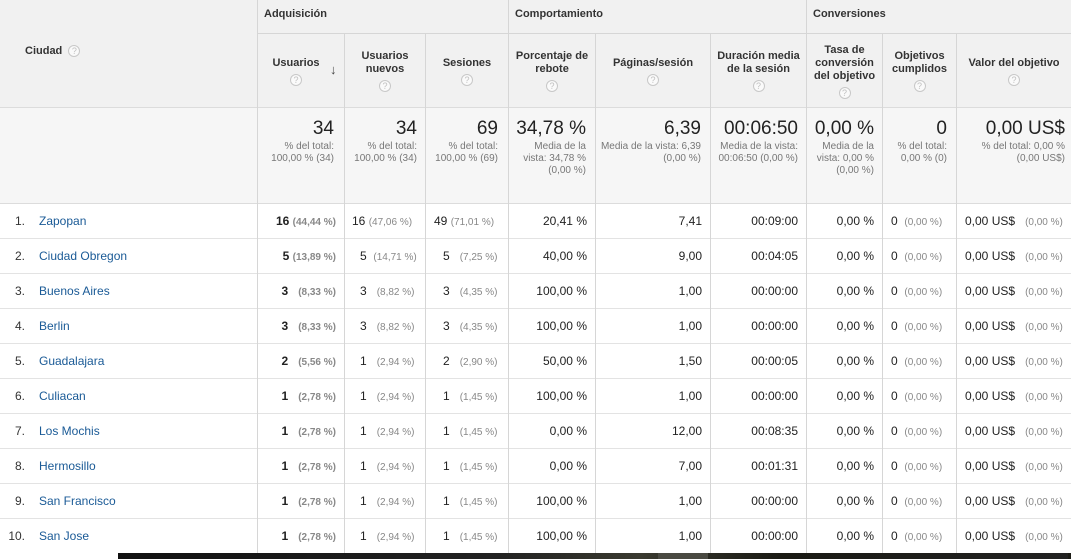 The image size is (1071, 559). Describe the element at coordinates (395, 327) in the screenshot. I see `new-users-percent: (8,82 %)` at that location.